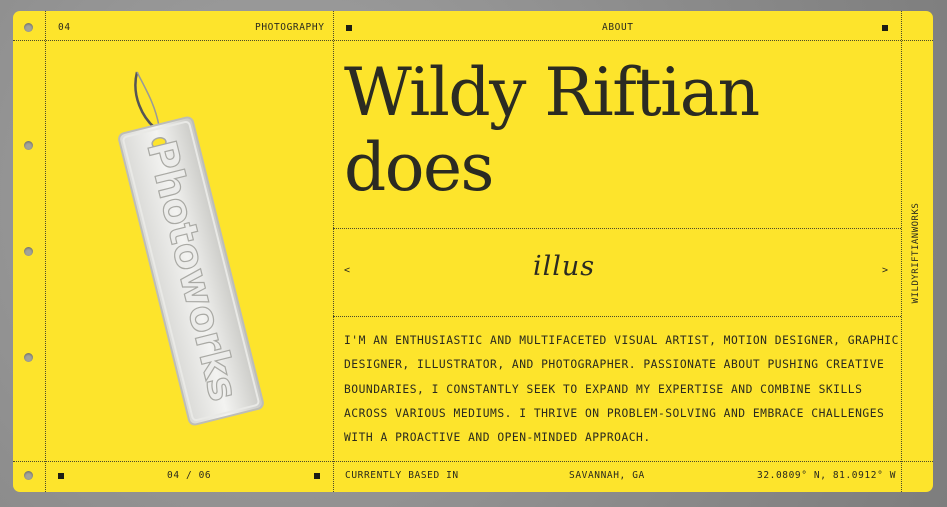 The height and width of the screenshot is (507, 947). I want to click on carousel-prev-button: <, so click(347, 270).